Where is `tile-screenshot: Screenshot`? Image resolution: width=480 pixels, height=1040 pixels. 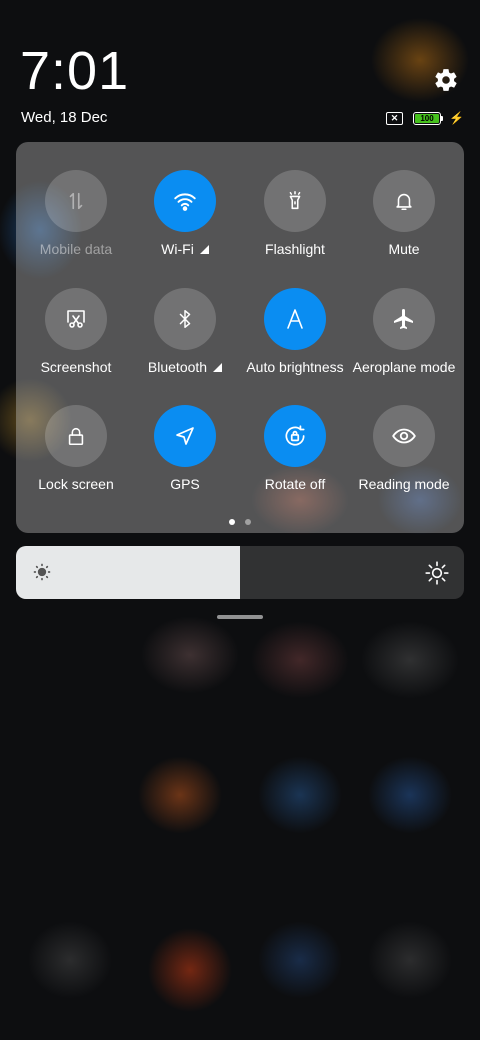 tile-screenshot: Screenshot is located at coordinates (76, 331).